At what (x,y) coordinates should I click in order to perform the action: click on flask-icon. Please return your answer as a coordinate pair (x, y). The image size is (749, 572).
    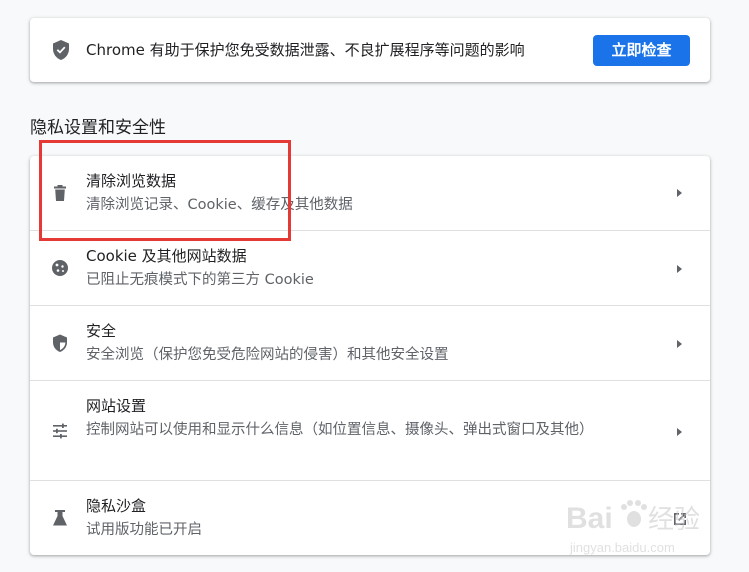
    Looking at the image, I should click on (60, 518).